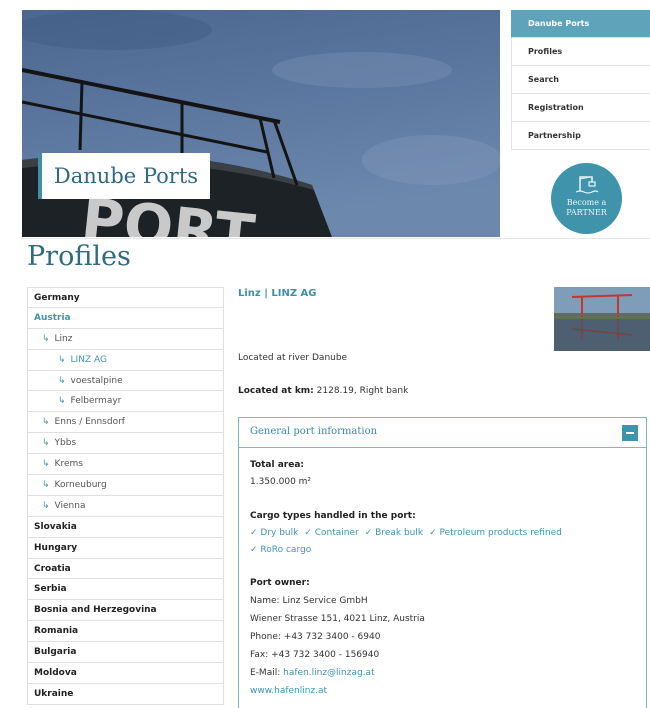 This screenshot has height=708, width=650. Describe the element at coordinates (63, 338) in the screenshot. I see `sidebar-item-label: Linz` at that location.